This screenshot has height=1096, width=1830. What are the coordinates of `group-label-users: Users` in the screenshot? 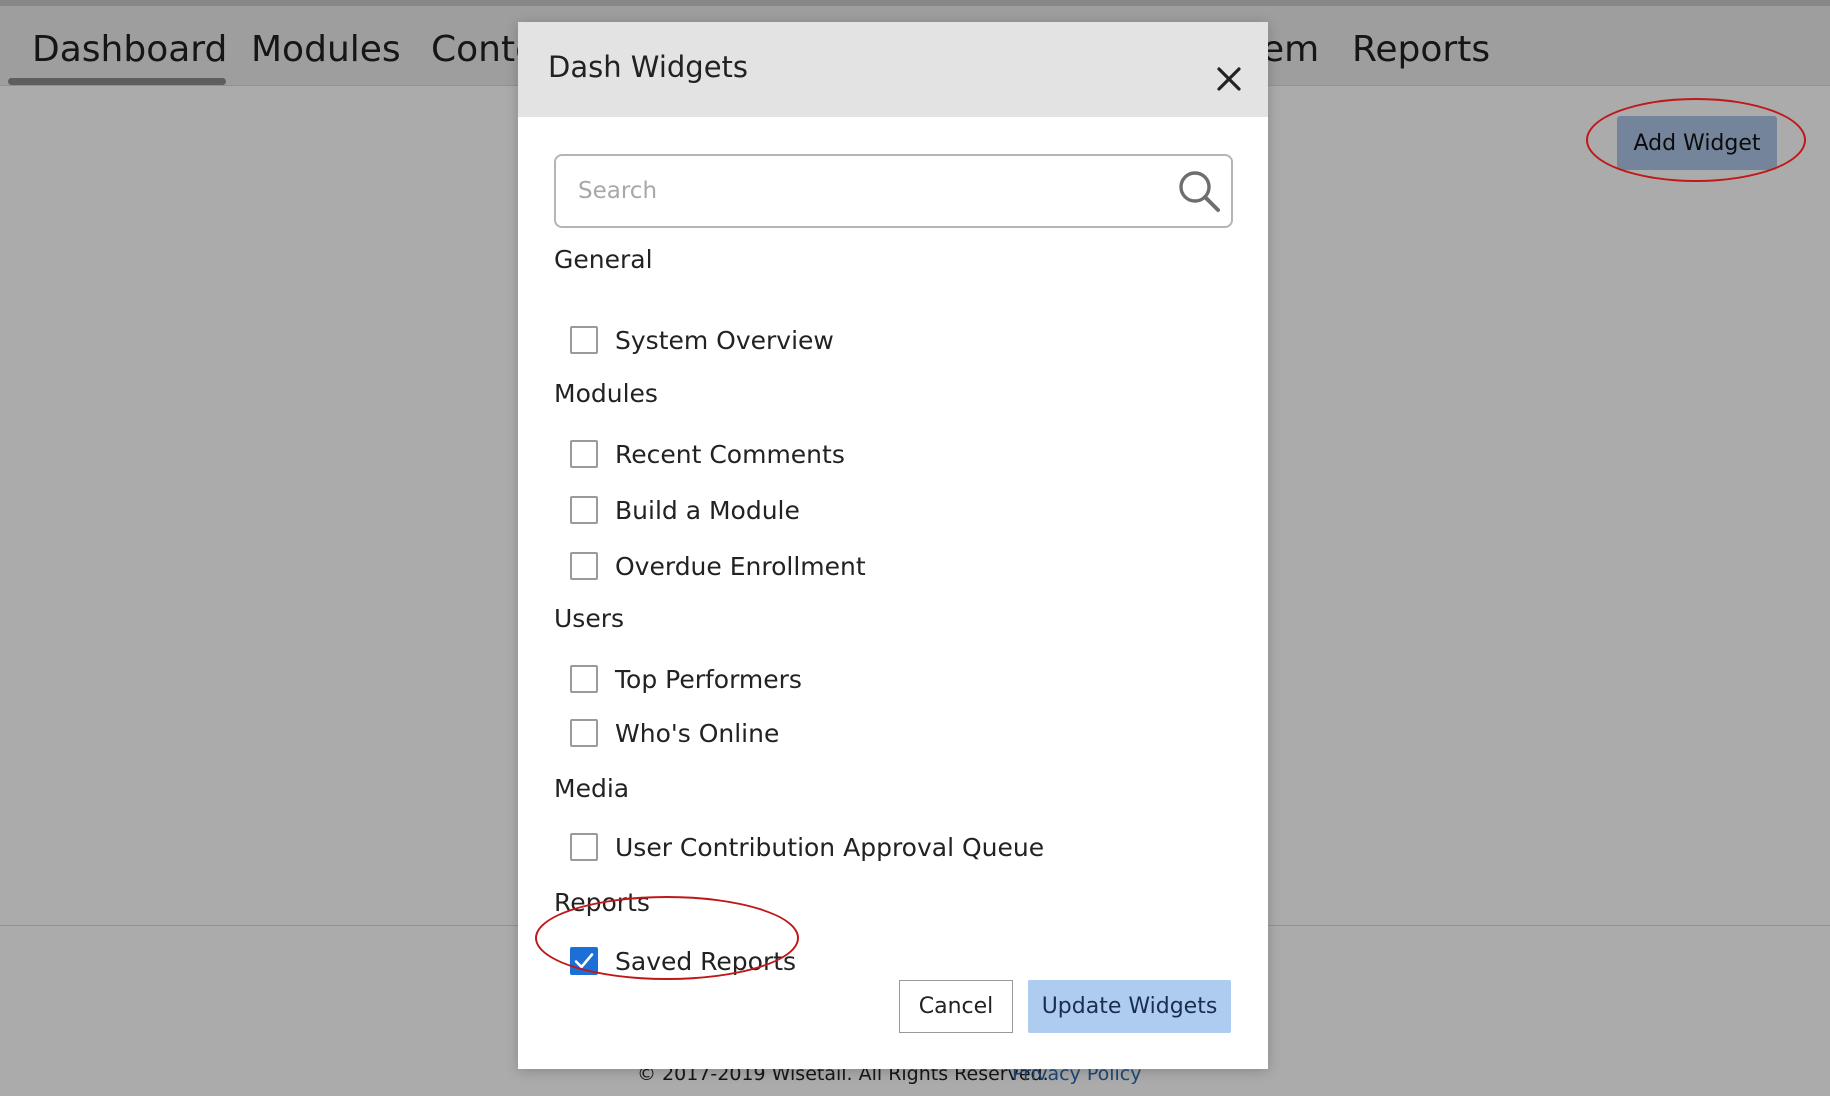 It's located at (589, 618).